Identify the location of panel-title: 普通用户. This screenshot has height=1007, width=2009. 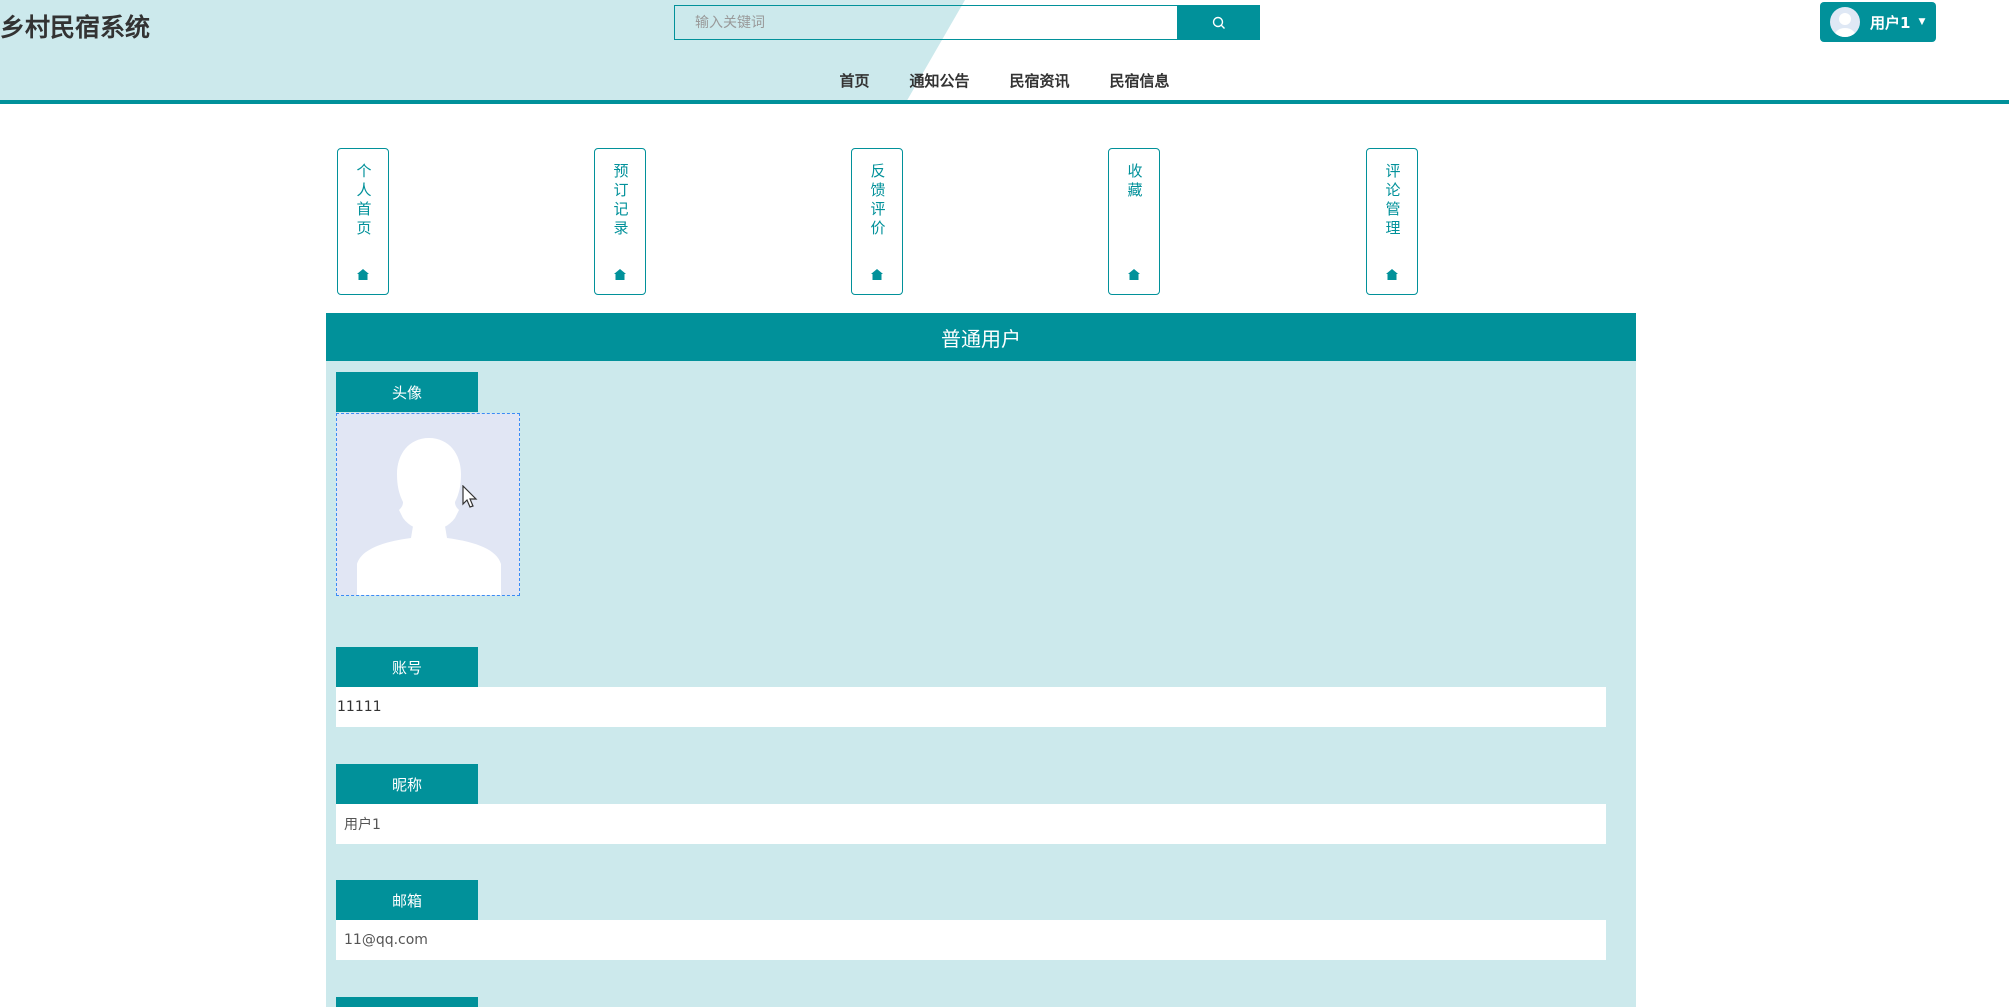
(981, 337).